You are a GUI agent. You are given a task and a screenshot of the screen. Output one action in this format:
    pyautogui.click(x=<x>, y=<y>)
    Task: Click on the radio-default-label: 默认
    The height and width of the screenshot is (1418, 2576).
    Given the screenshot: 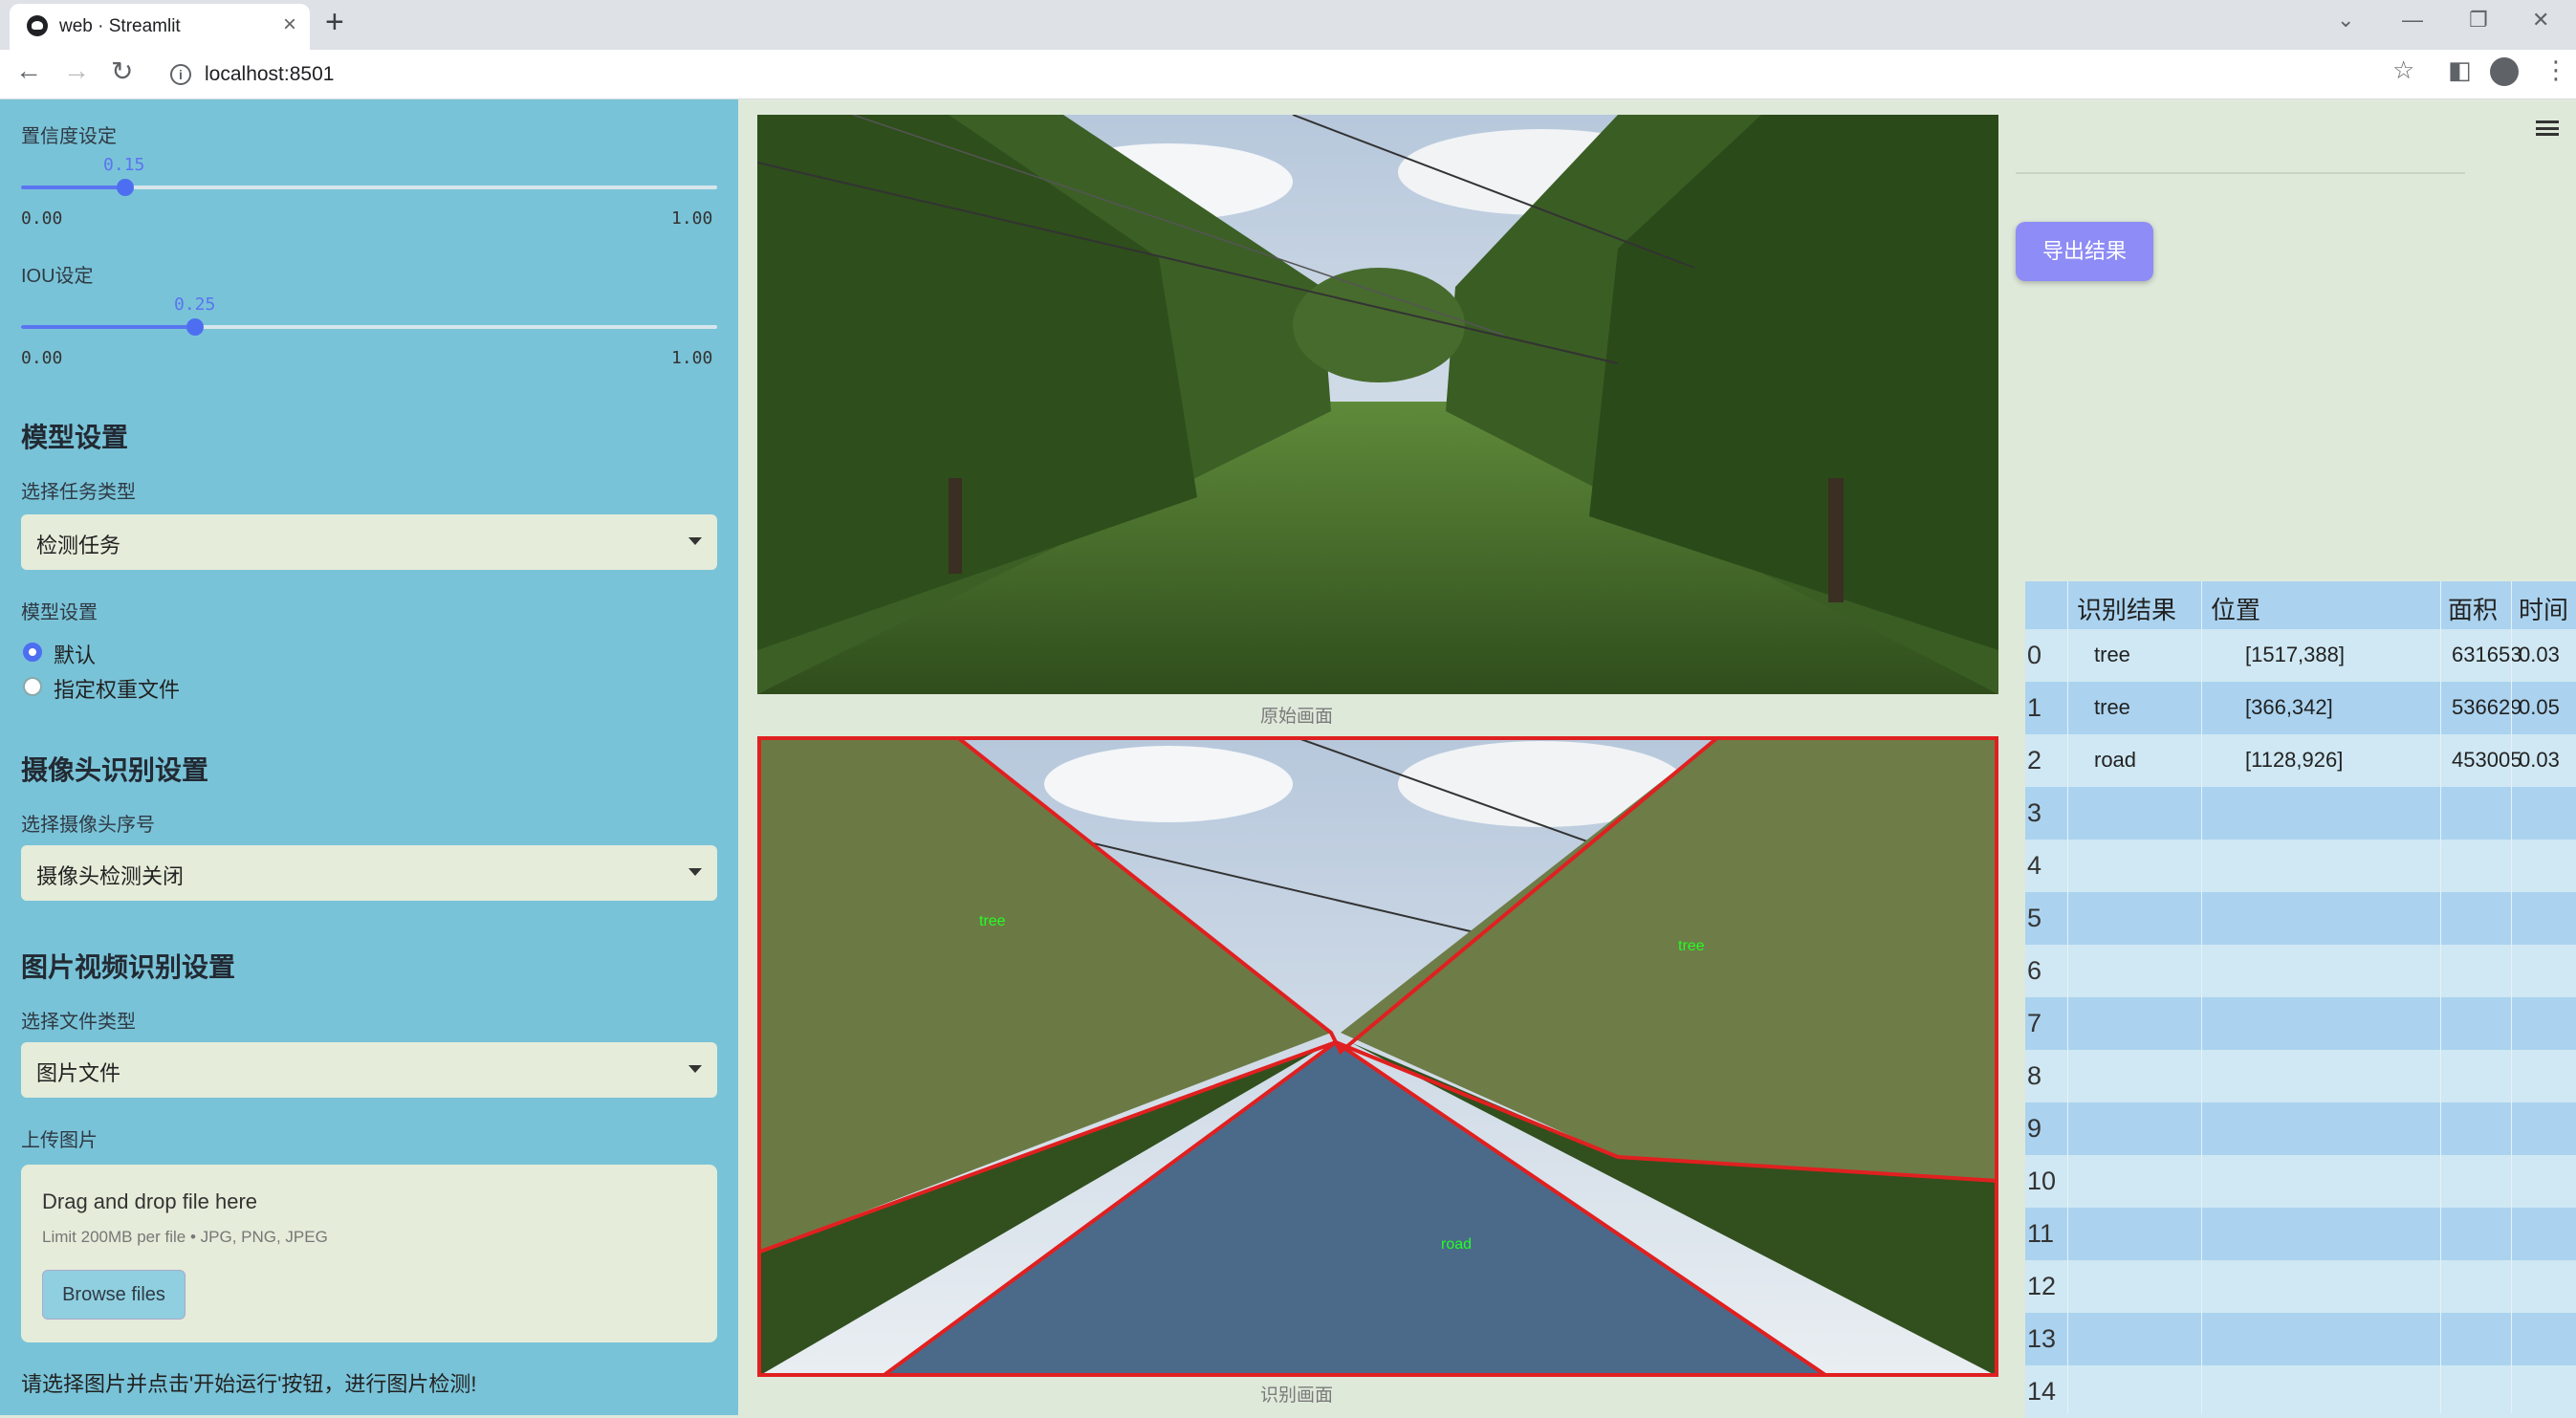 What is the action you would take?
    pyautogui.click(x=75, y=656)
    